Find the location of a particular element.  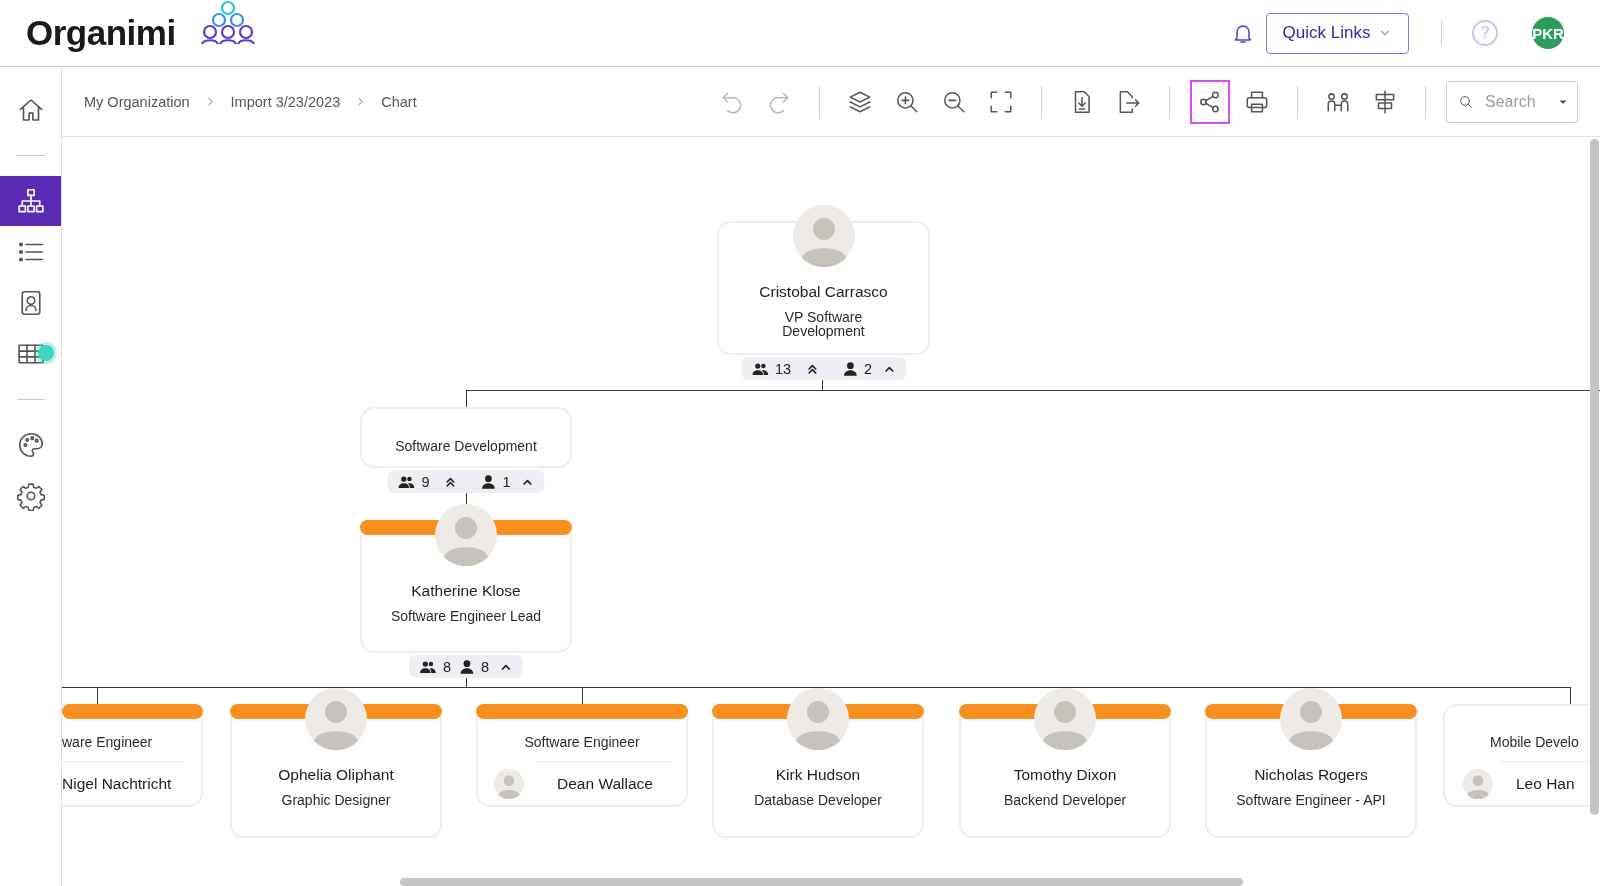

team-count: 8 is located at coordinates (446, 666).